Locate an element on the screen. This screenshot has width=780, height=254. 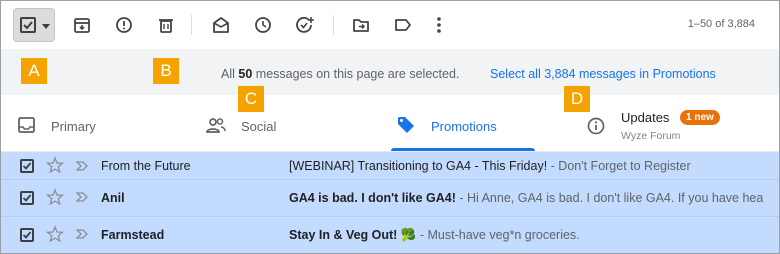
sender-name: From the Future is located at coordinates (146, 166).